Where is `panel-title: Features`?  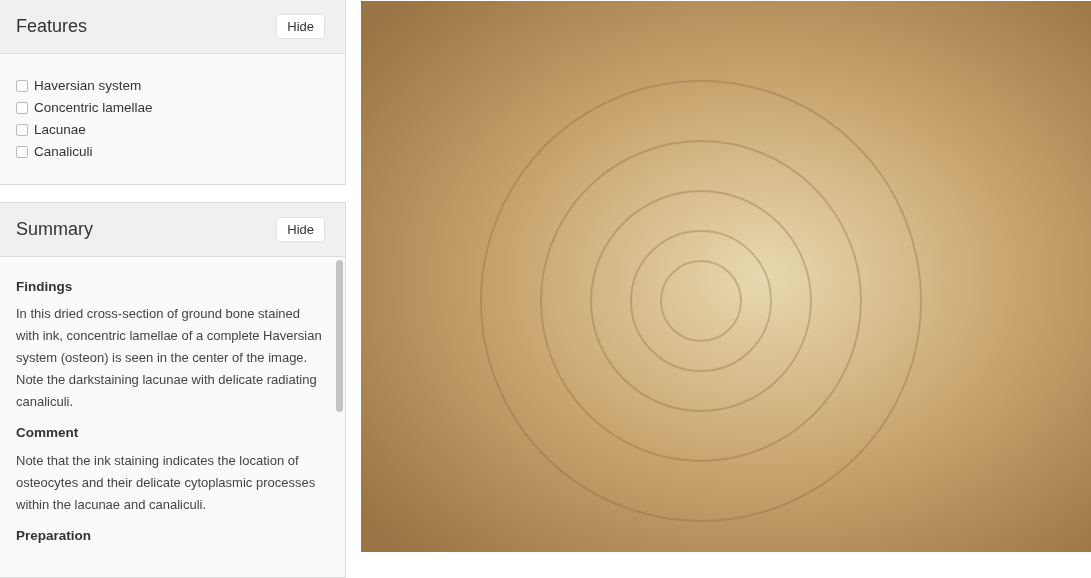
panel-title: Features is located at coordinates (52, 26).